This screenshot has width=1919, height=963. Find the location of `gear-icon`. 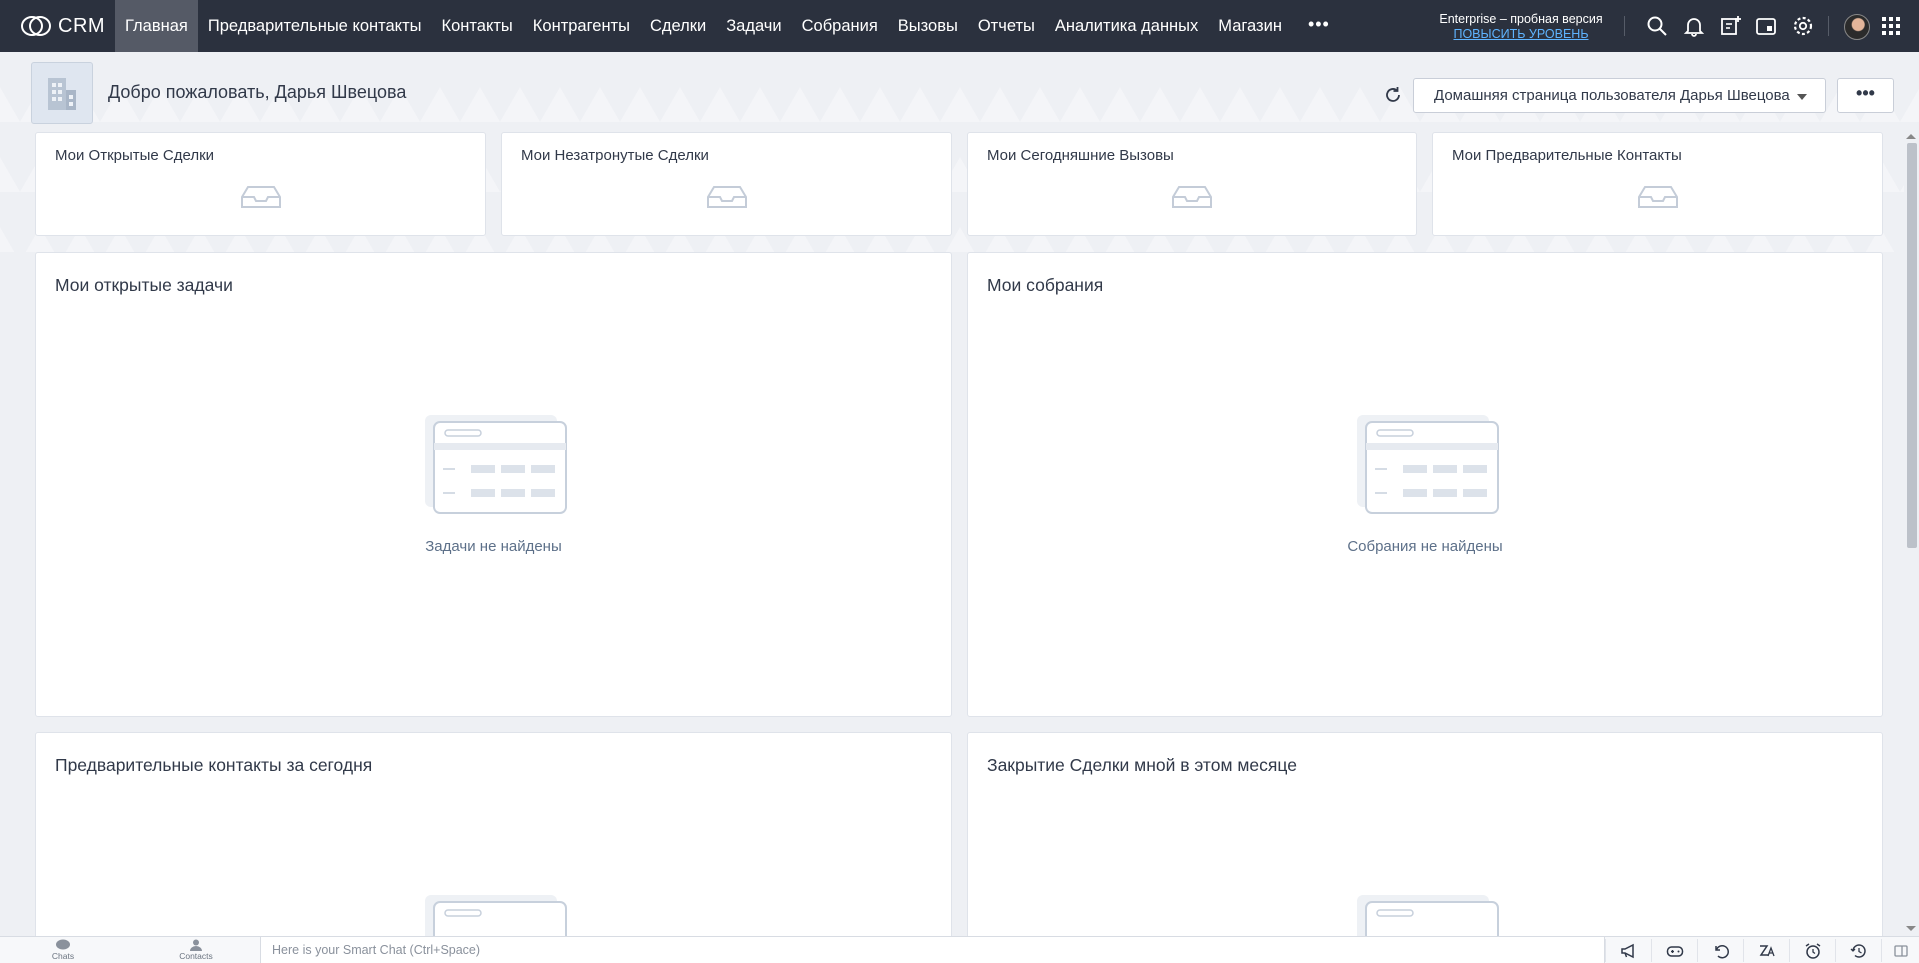

gear-icon is located at coordinates (1803, 26).